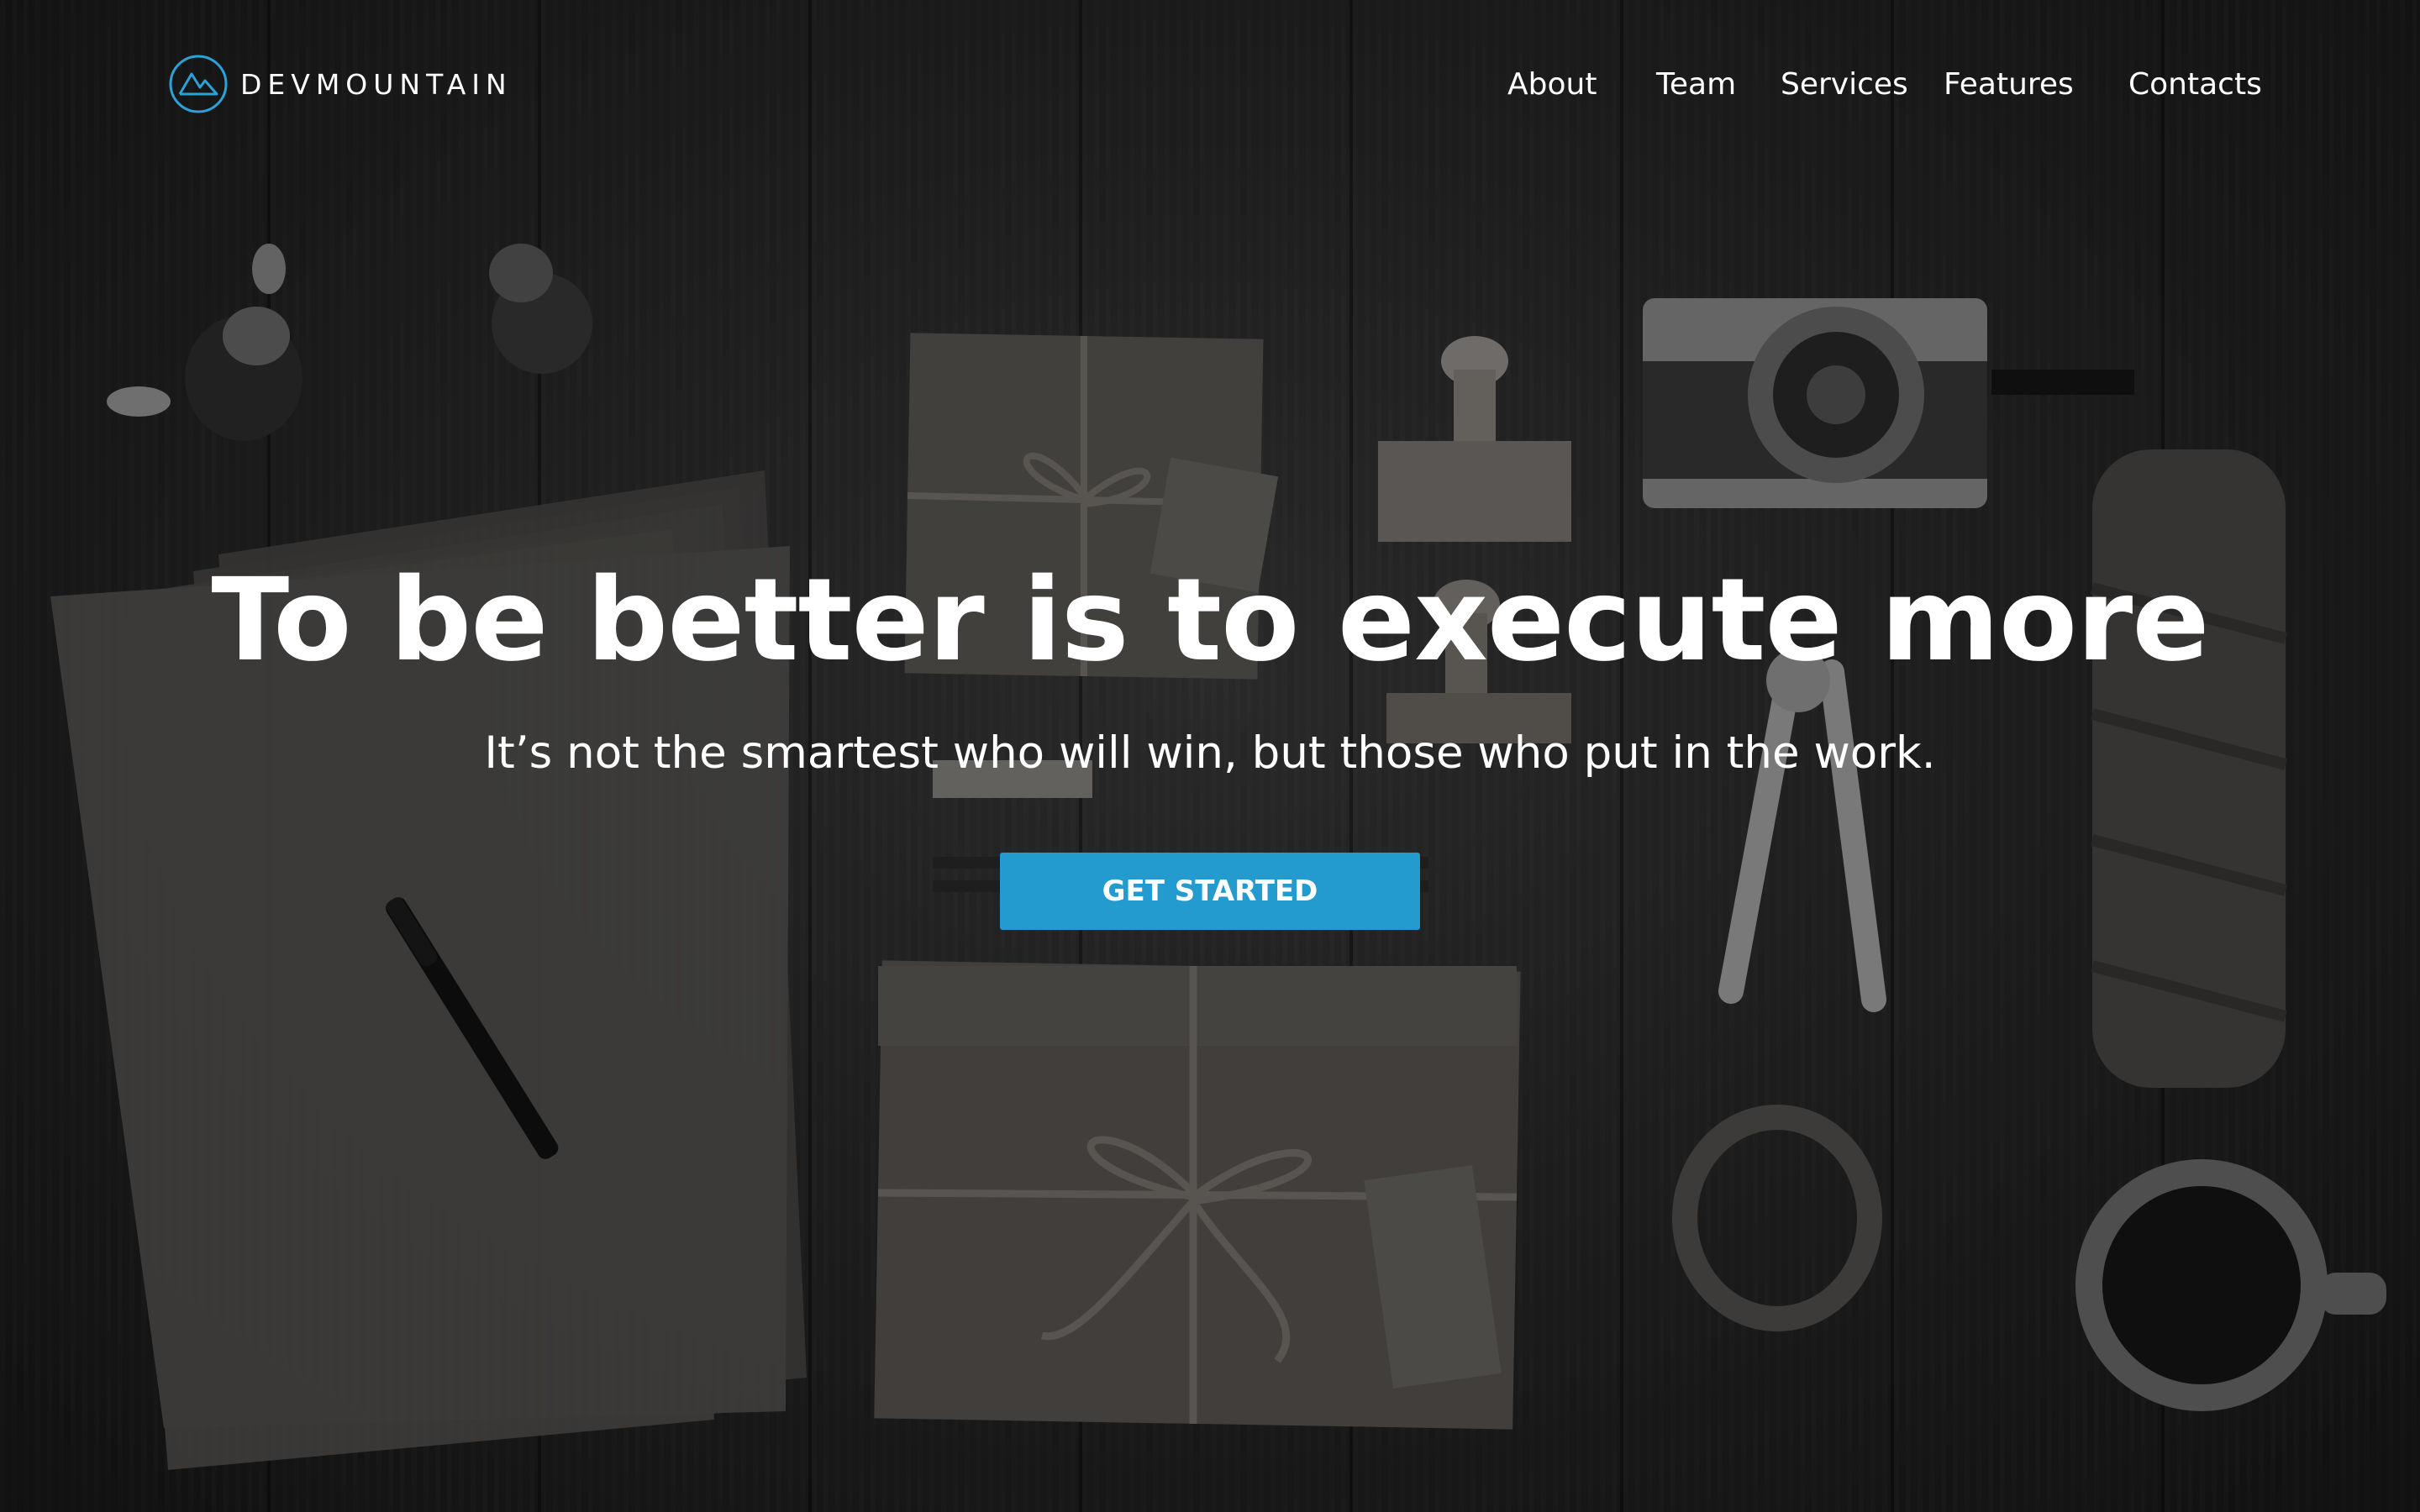  I want to click on nav-features: Features, so click(2009, 84).